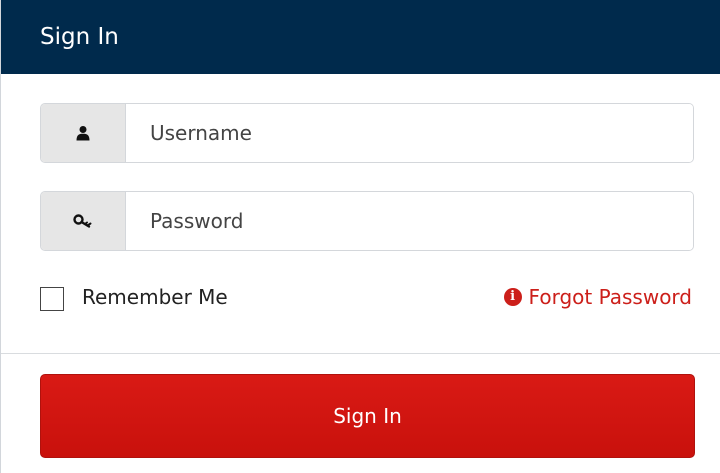 The image size is (720, 473). I want to click on password-addon, so click(83, 221).